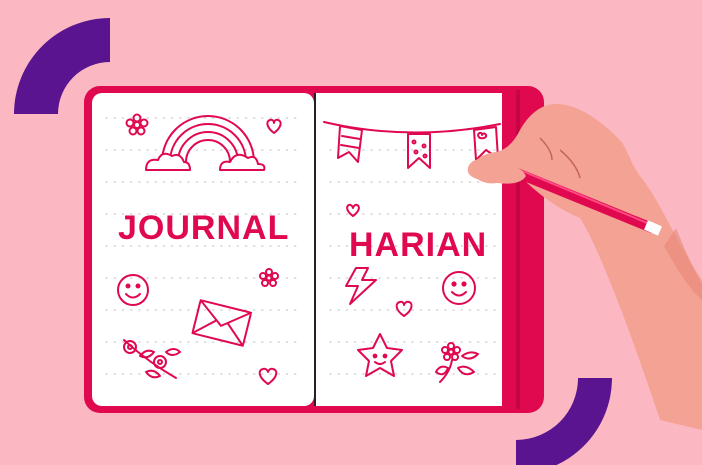 This screenshot has height=465, width=702. Describe the element at coordinates (418, 245) in the screenshot. I see `harian-word: HARIAN` at that location.